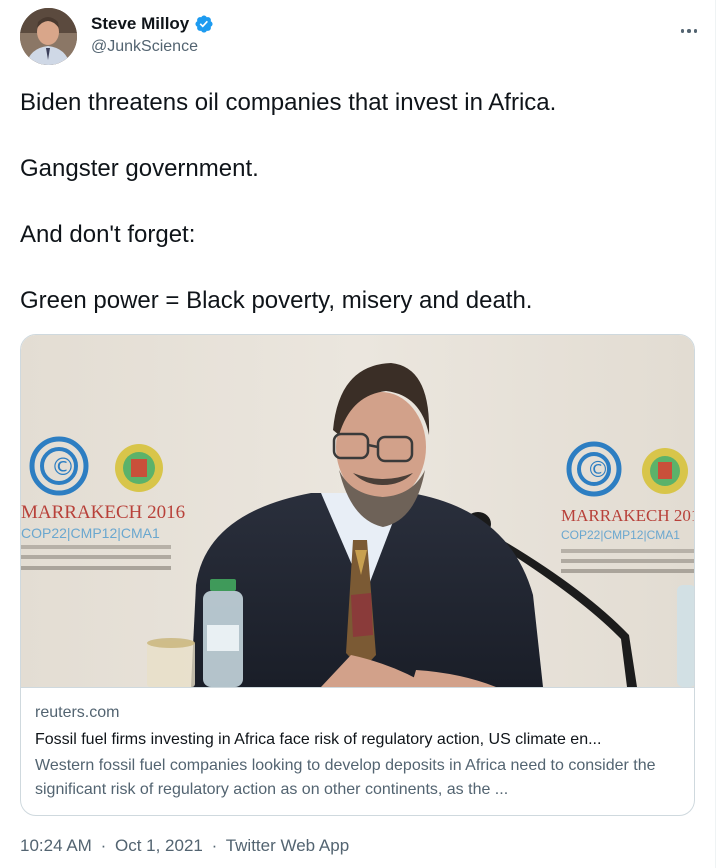  What do you see at coordinates (204, 24) in the screenshot?
I see `verified-badge-icon` at bounding box center [204, 24].